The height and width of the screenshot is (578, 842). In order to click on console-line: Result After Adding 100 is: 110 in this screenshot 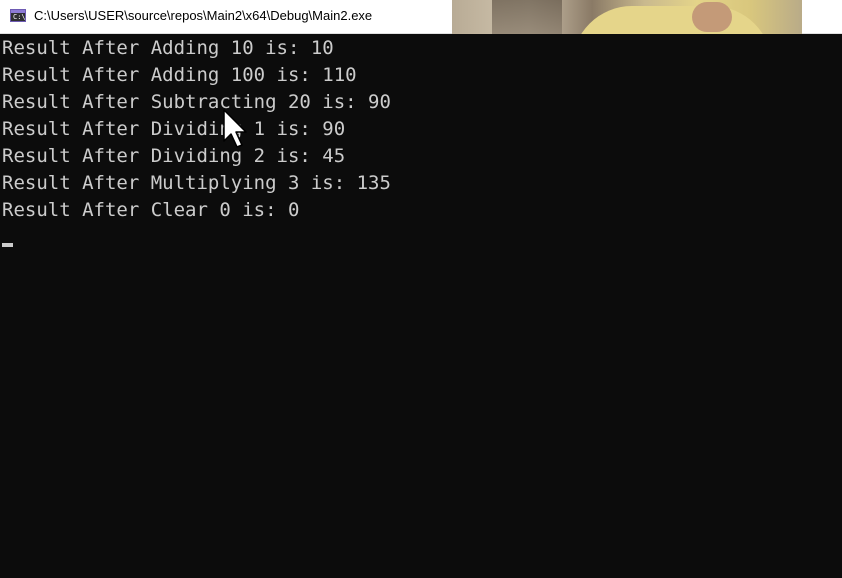, I will do `click(179, 75)`.